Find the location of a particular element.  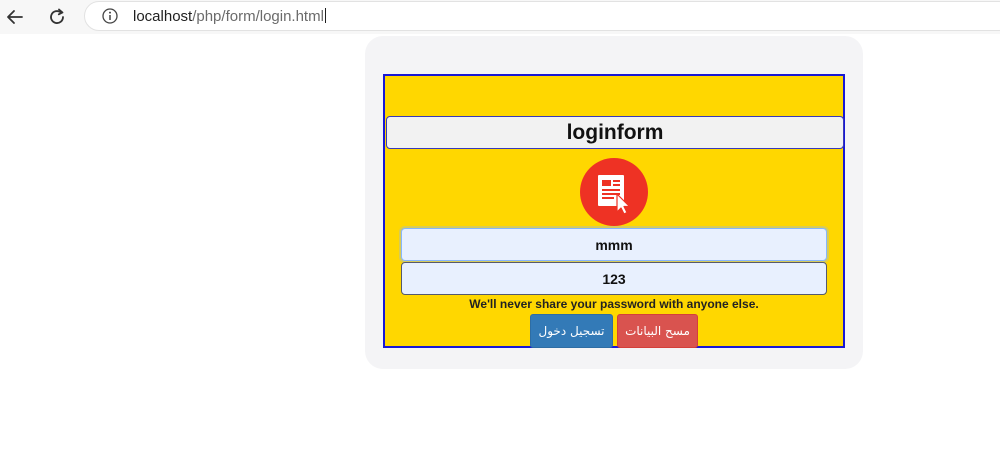

username-input is located at coordinates (614, 244).